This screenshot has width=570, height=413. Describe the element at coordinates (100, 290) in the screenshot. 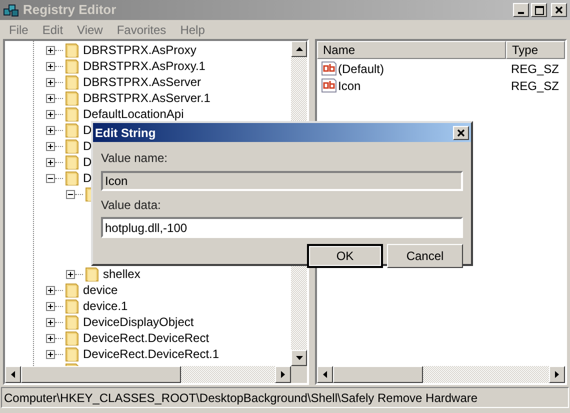

I see `tree-key: device` at that location.